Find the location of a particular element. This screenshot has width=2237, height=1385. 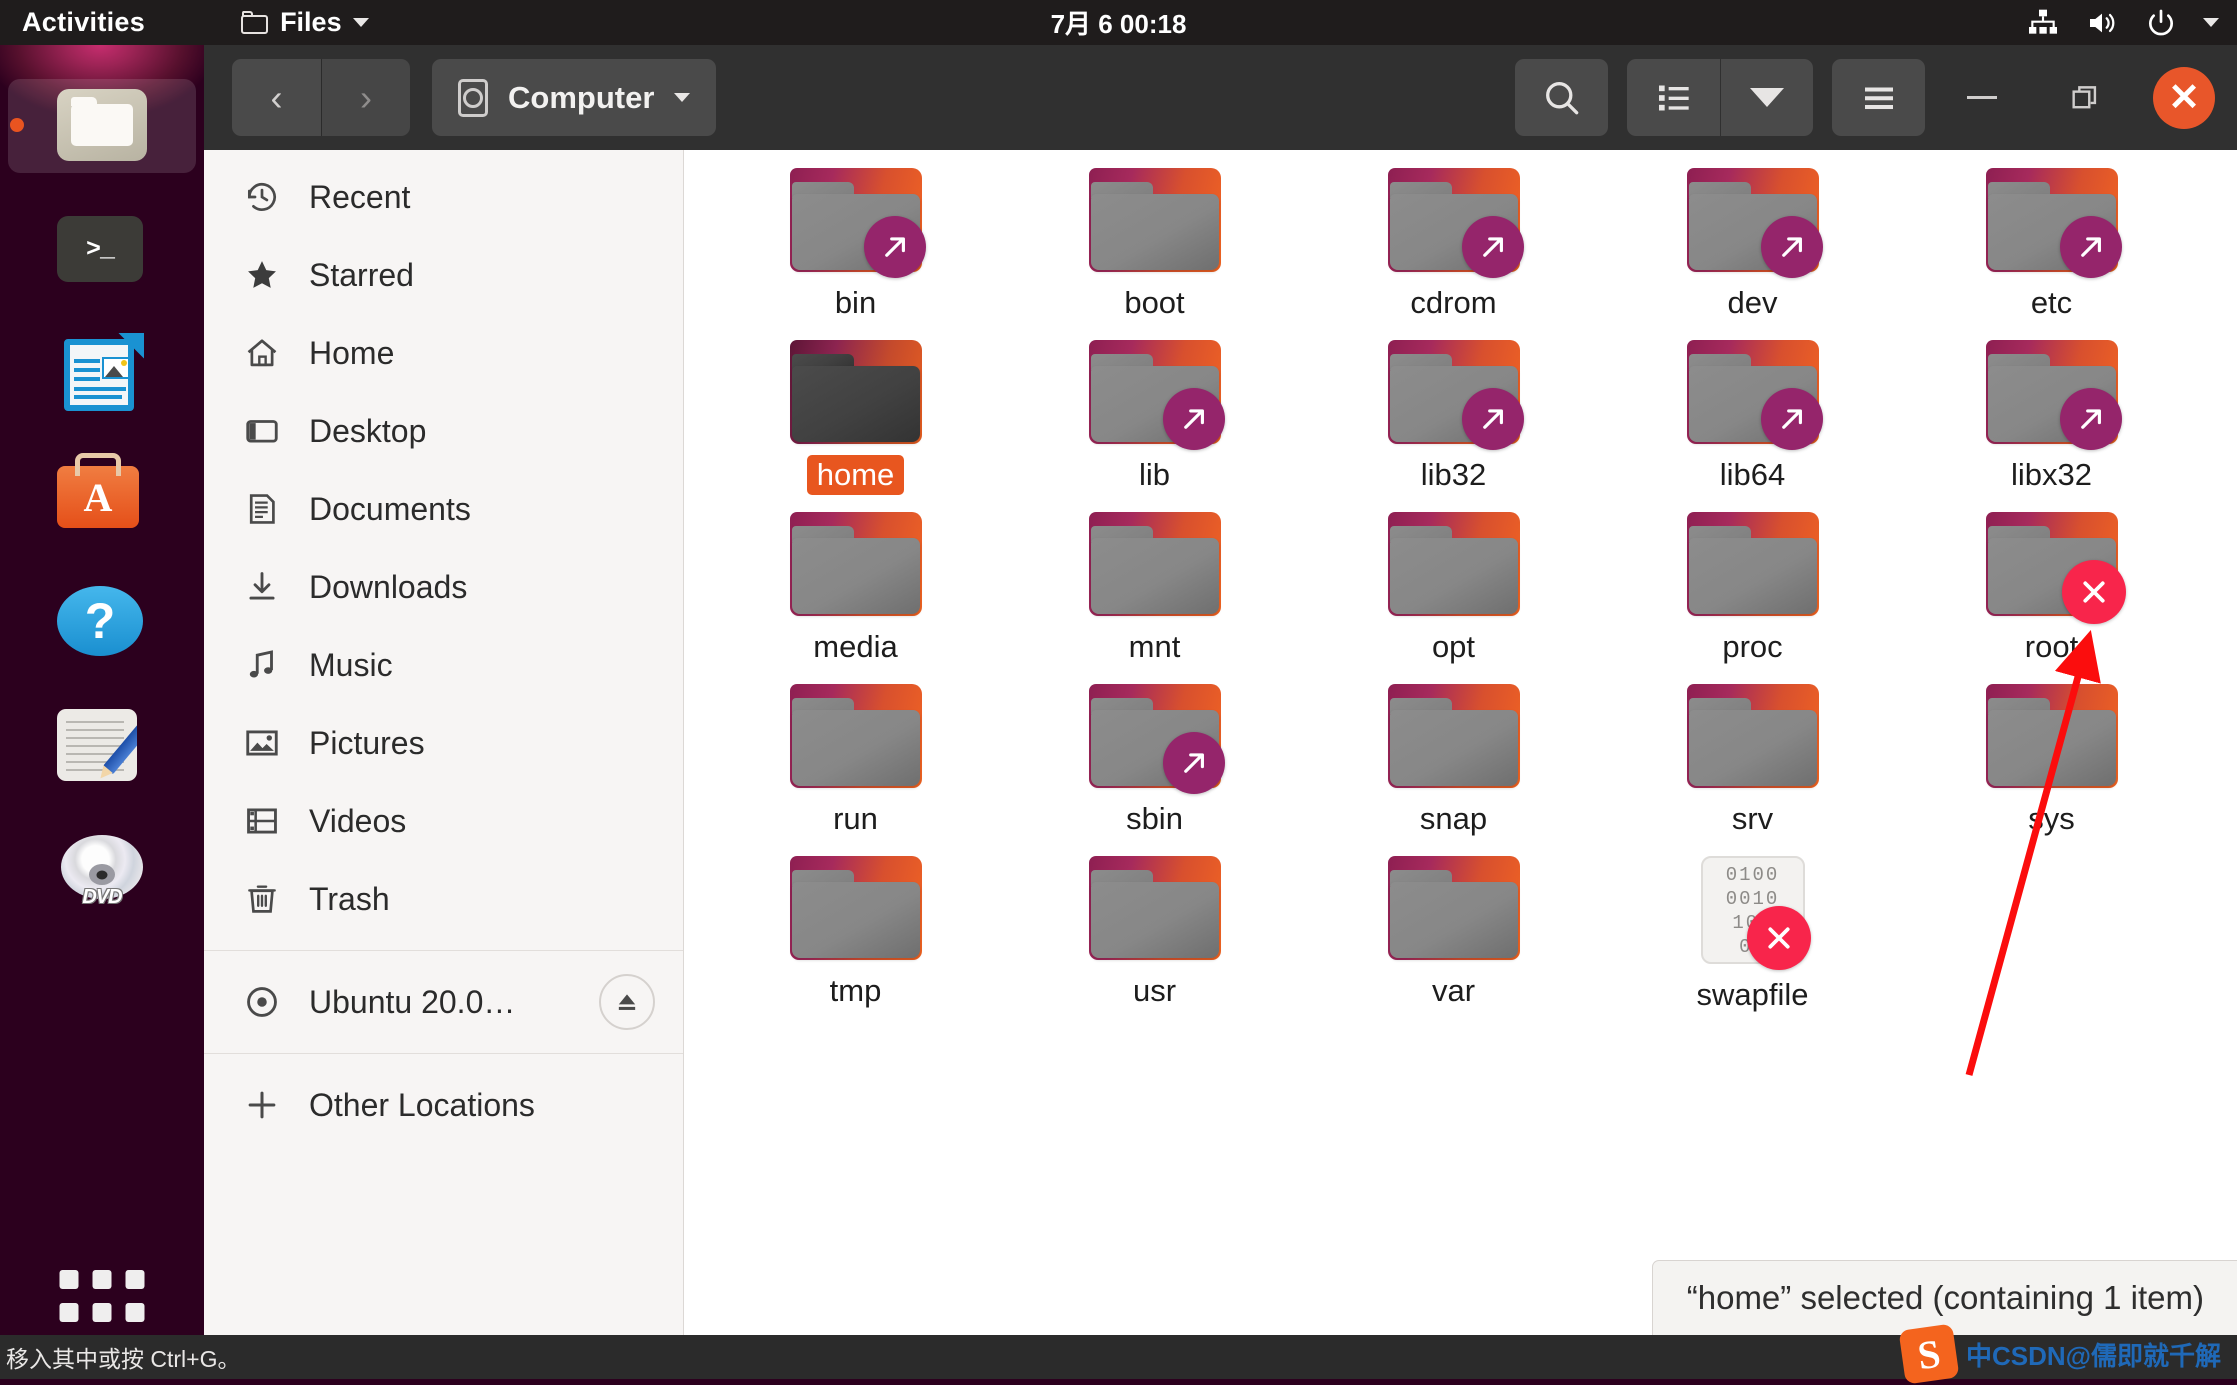

file-item: bin is located at coordinates (855, 254).